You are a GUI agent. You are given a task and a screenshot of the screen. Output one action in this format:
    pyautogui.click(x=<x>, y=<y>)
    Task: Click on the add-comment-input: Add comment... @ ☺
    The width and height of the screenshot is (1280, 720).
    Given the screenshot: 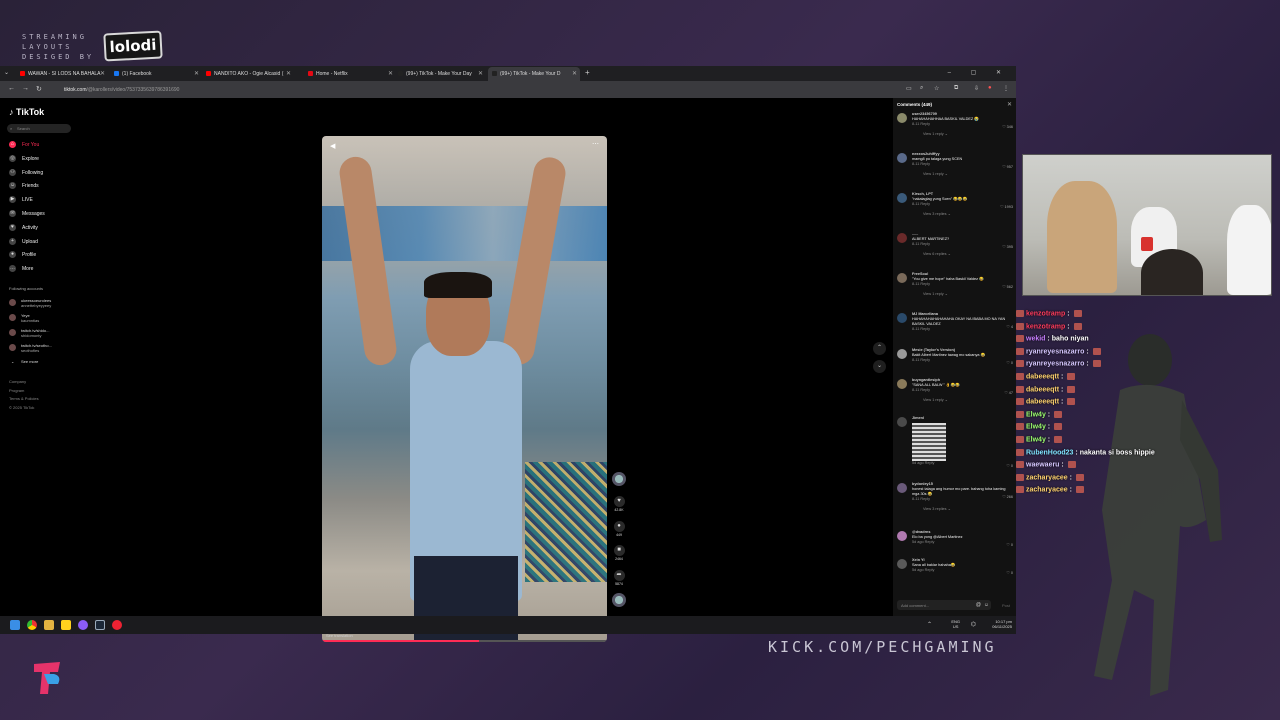 What is the action you would take?
    pyautogui.click(x=944, y=605)
    